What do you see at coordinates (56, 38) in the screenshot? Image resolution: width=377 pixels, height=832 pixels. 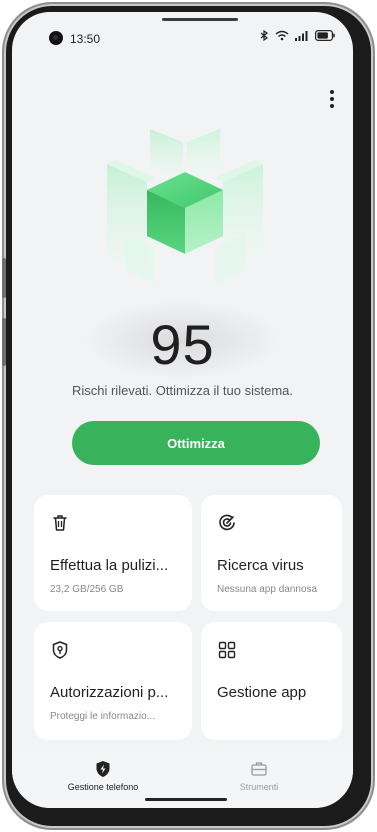 I see `front-camera` at bounding box center [56, 38].